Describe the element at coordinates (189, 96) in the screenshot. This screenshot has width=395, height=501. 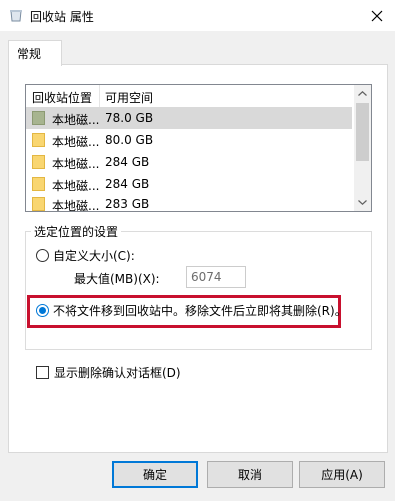
I see `list-header: 回收站位置 可用空间` at that location.